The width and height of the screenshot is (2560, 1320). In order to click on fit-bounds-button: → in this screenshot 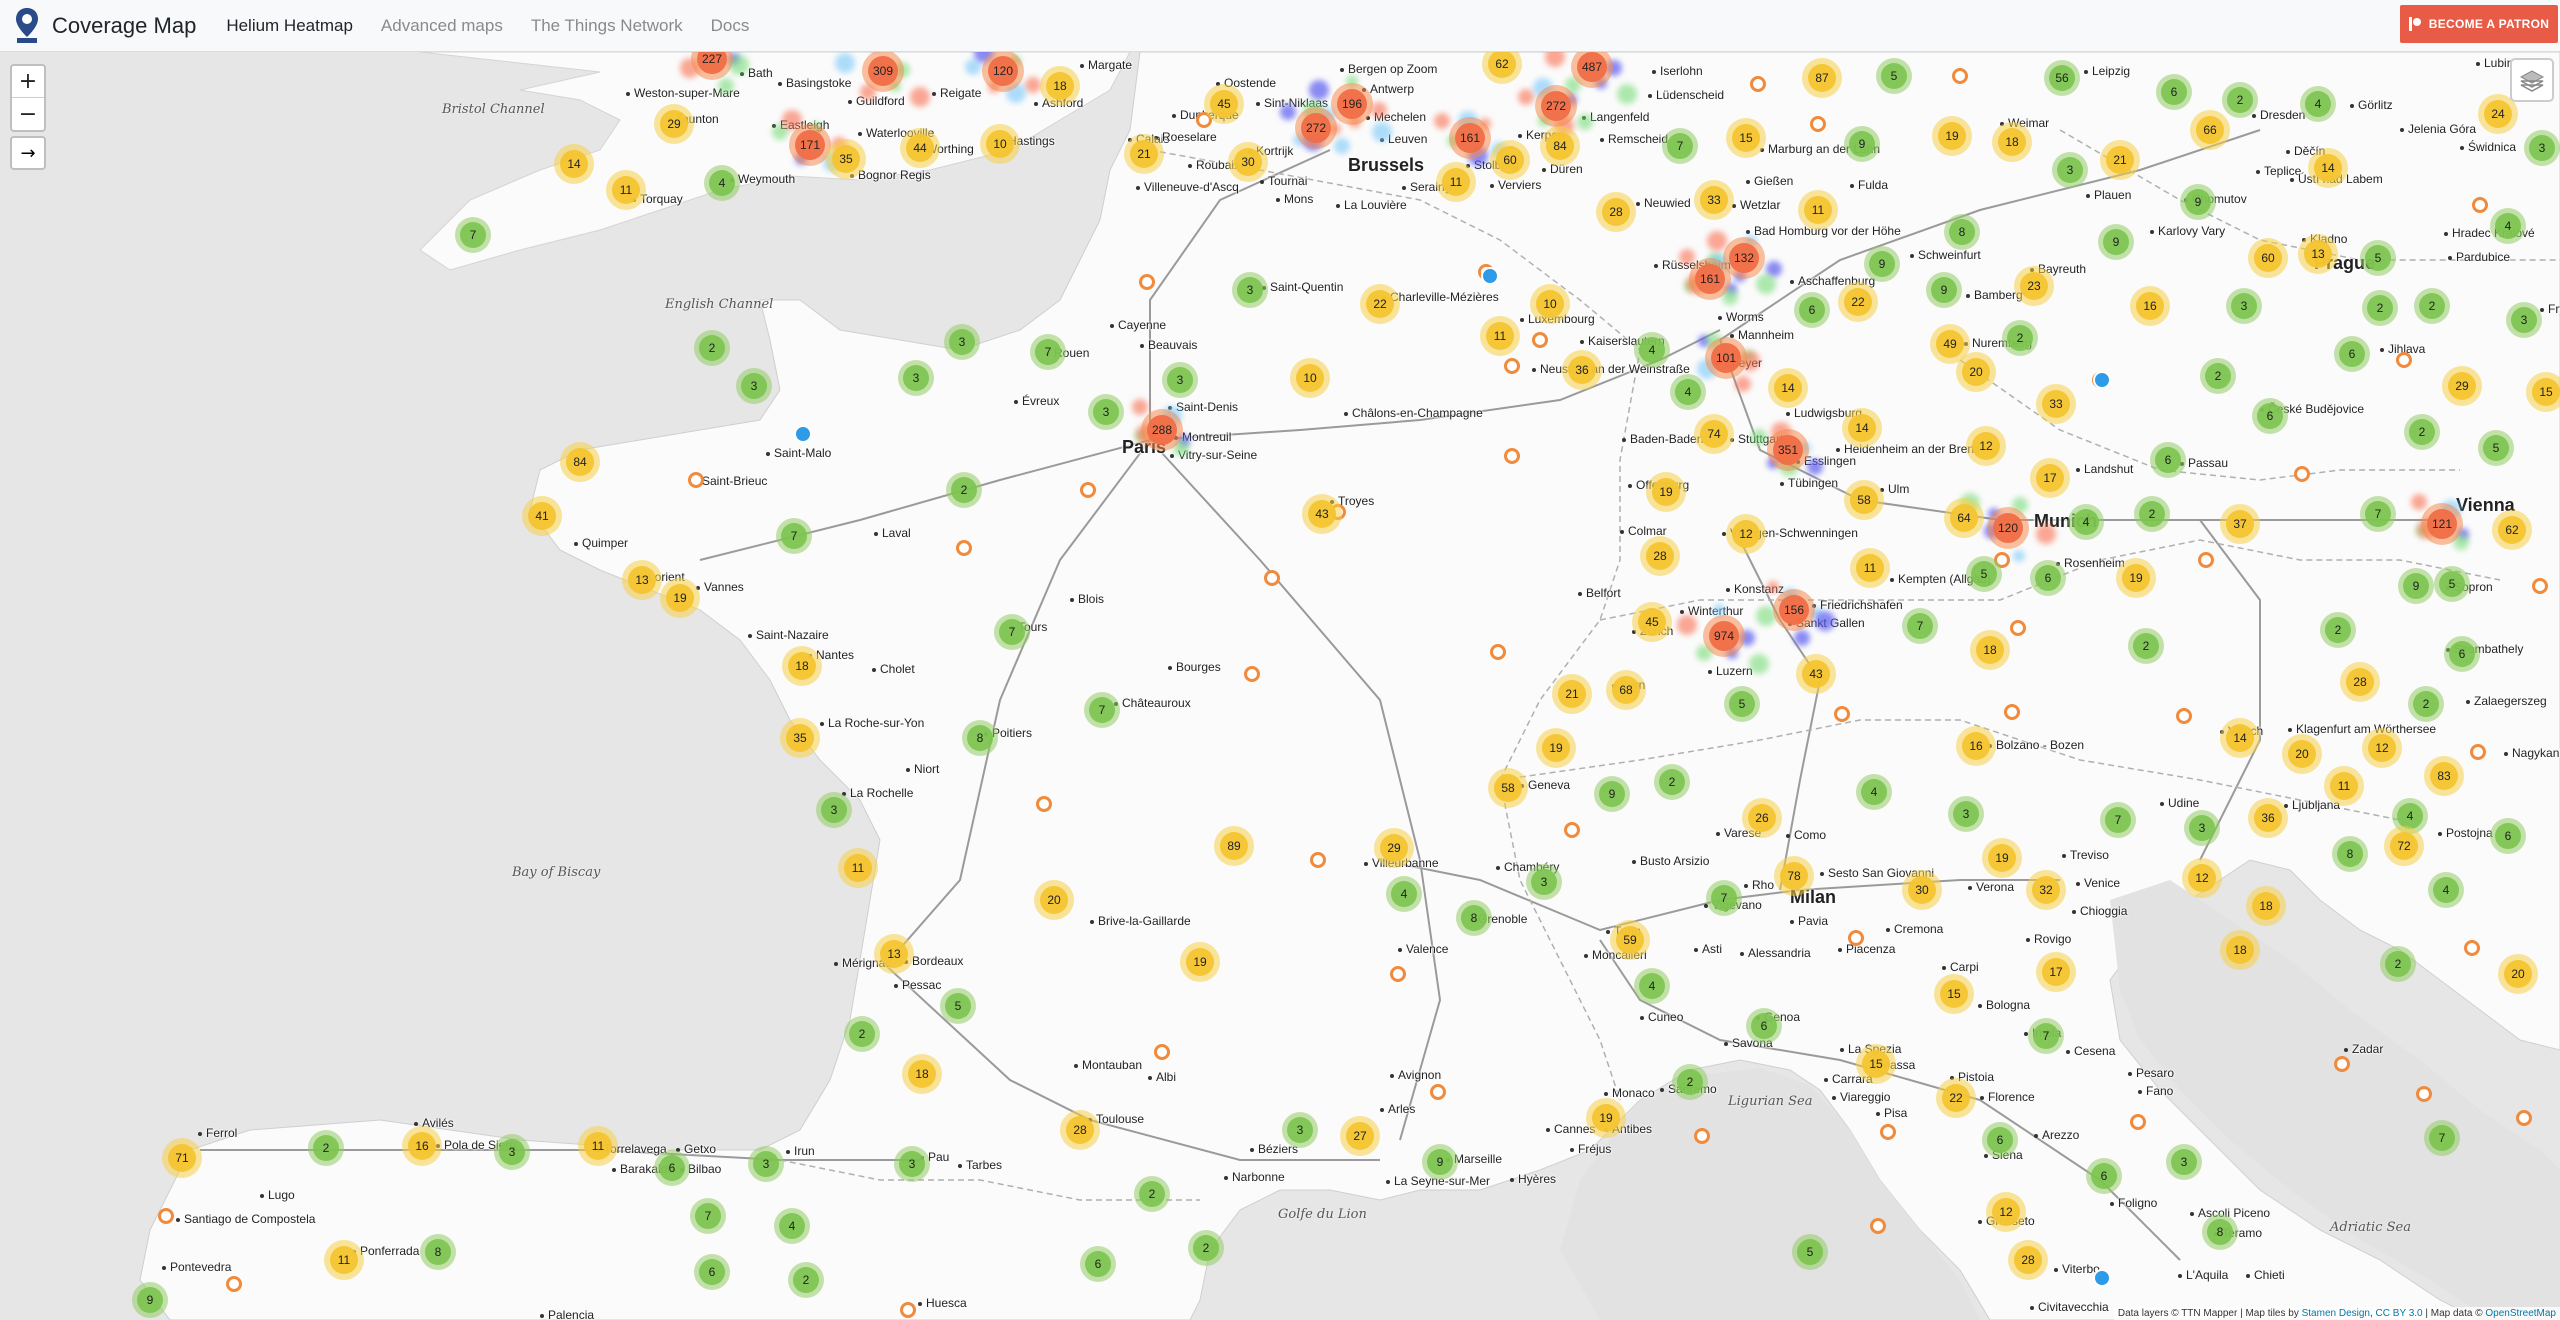, I will do `click(28, 153)`.